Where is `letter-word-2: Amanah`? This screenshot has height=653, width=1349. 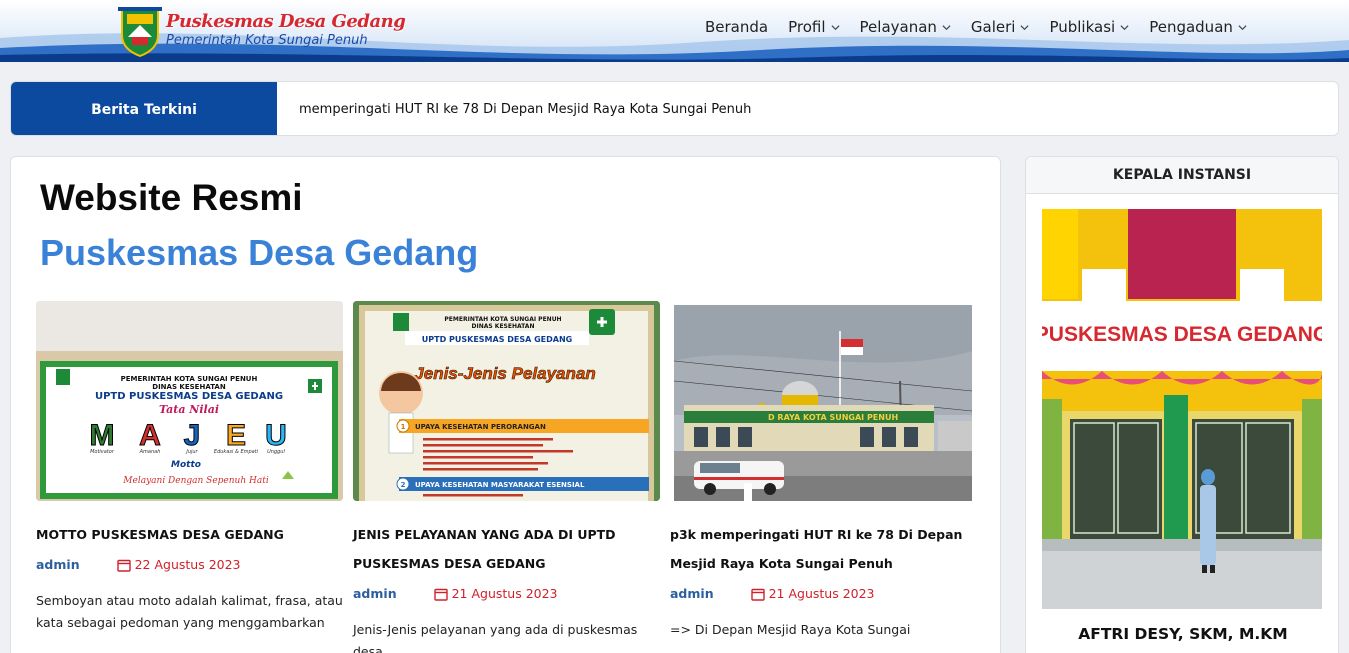
letter-word-2: Amanah is located at coordinates (150, 452).